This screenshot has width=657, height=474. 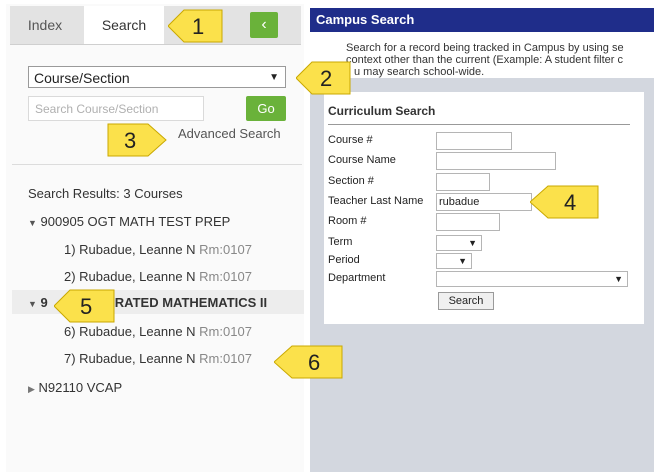 I want to click on course-name-label: Course Name, so click(x=362, y=160).